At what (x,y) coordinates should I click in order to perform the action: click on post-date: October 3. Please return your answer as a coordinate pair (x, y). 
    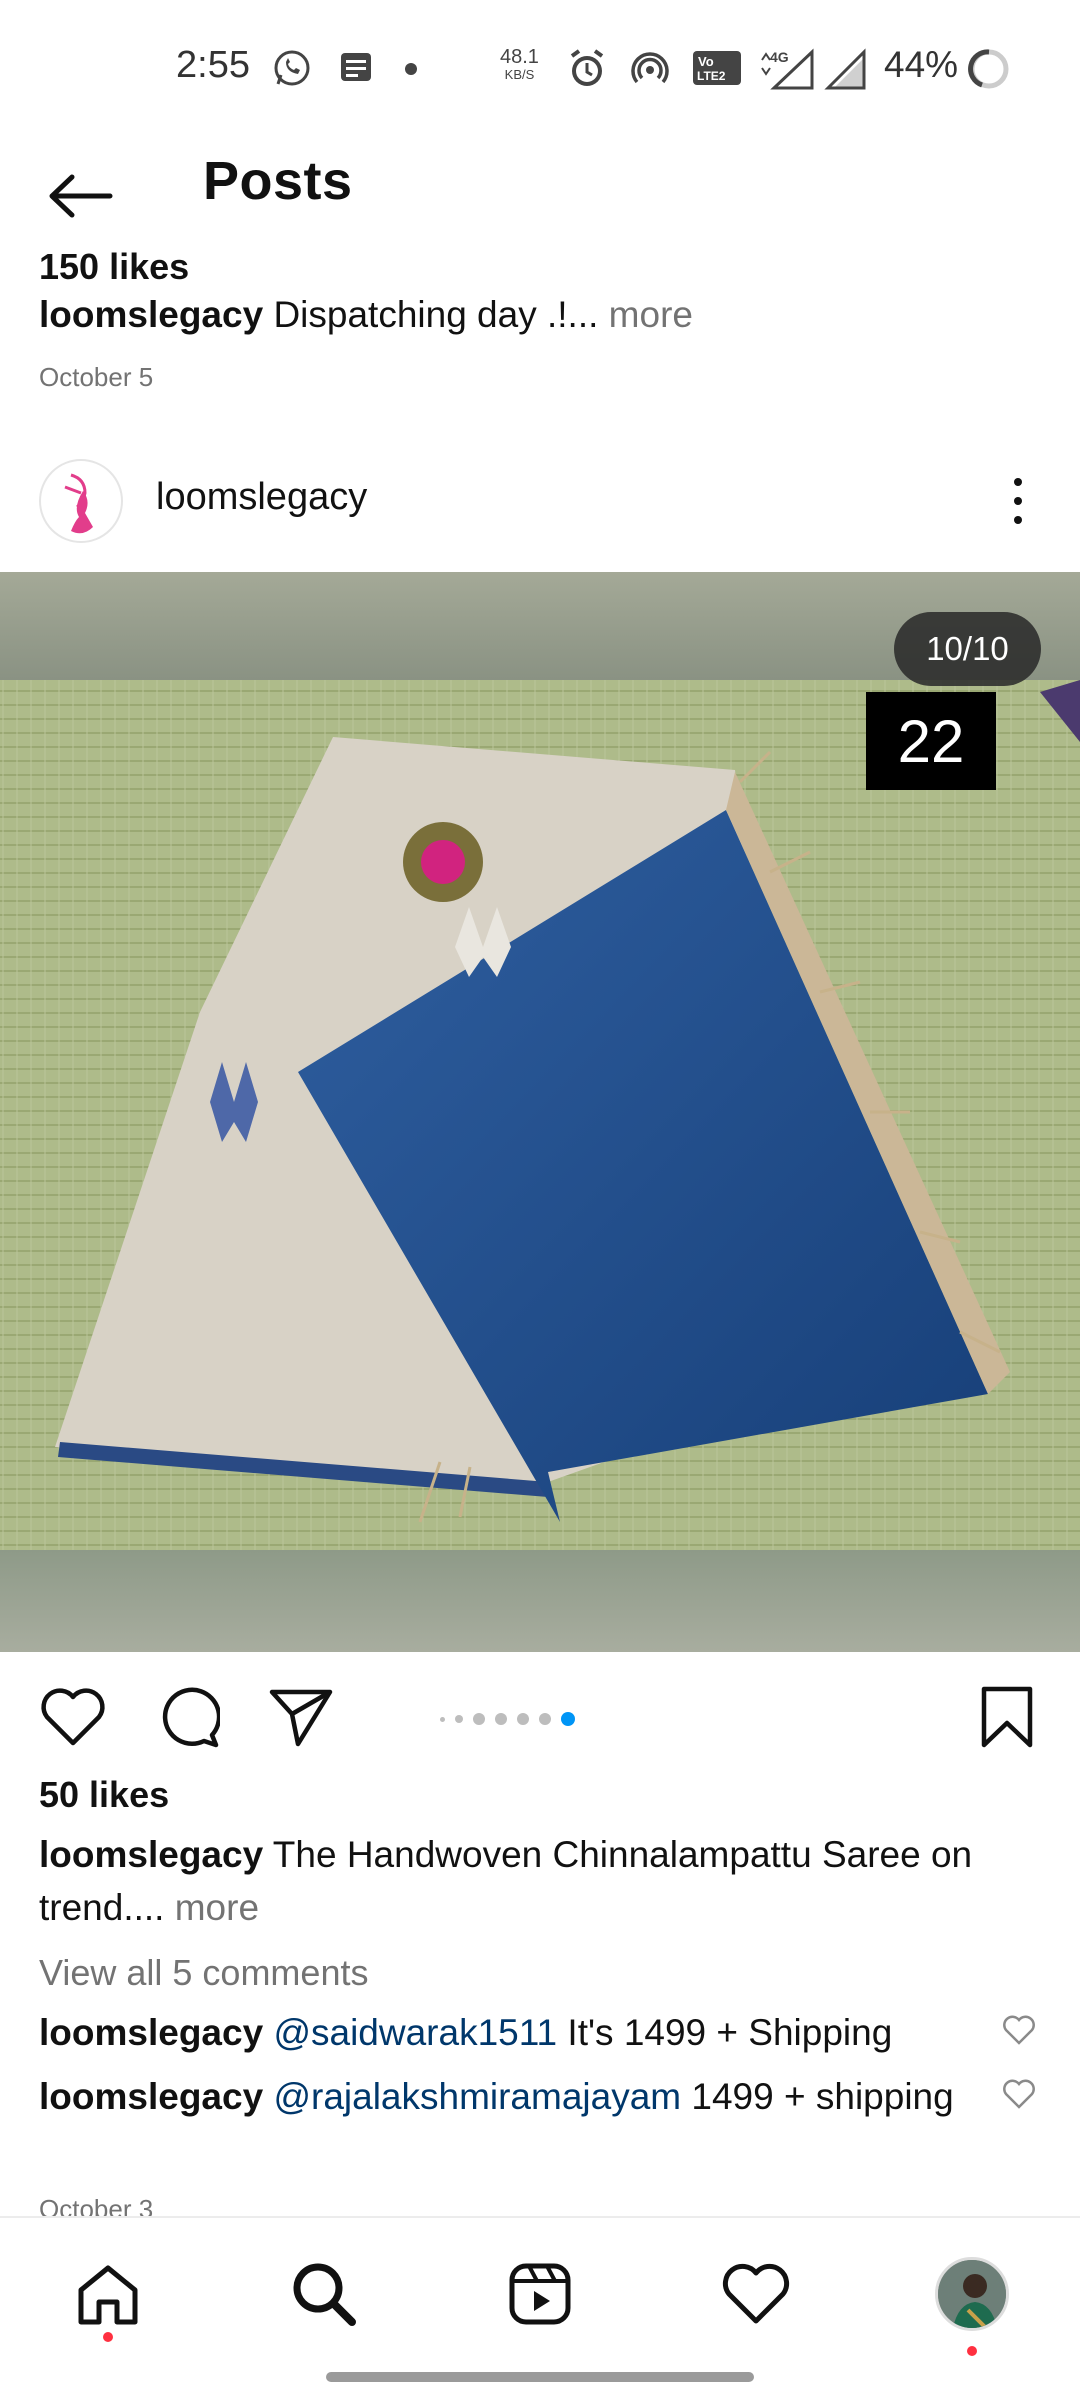
    Looking at the image, I should click on (96, 2205).